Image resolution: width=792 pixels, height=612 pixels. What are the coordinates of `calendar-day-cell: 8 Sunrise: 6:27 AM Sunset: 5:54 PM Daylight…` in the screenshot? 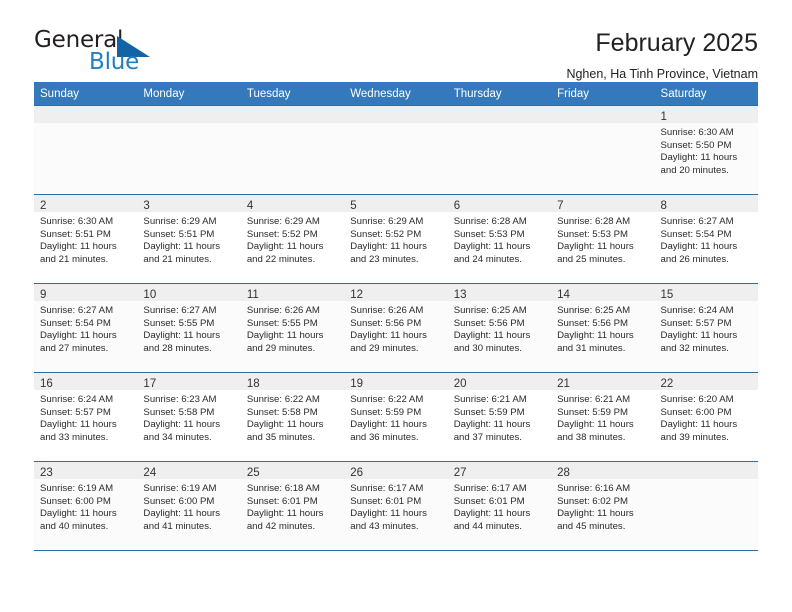 It's located at (706, 239).